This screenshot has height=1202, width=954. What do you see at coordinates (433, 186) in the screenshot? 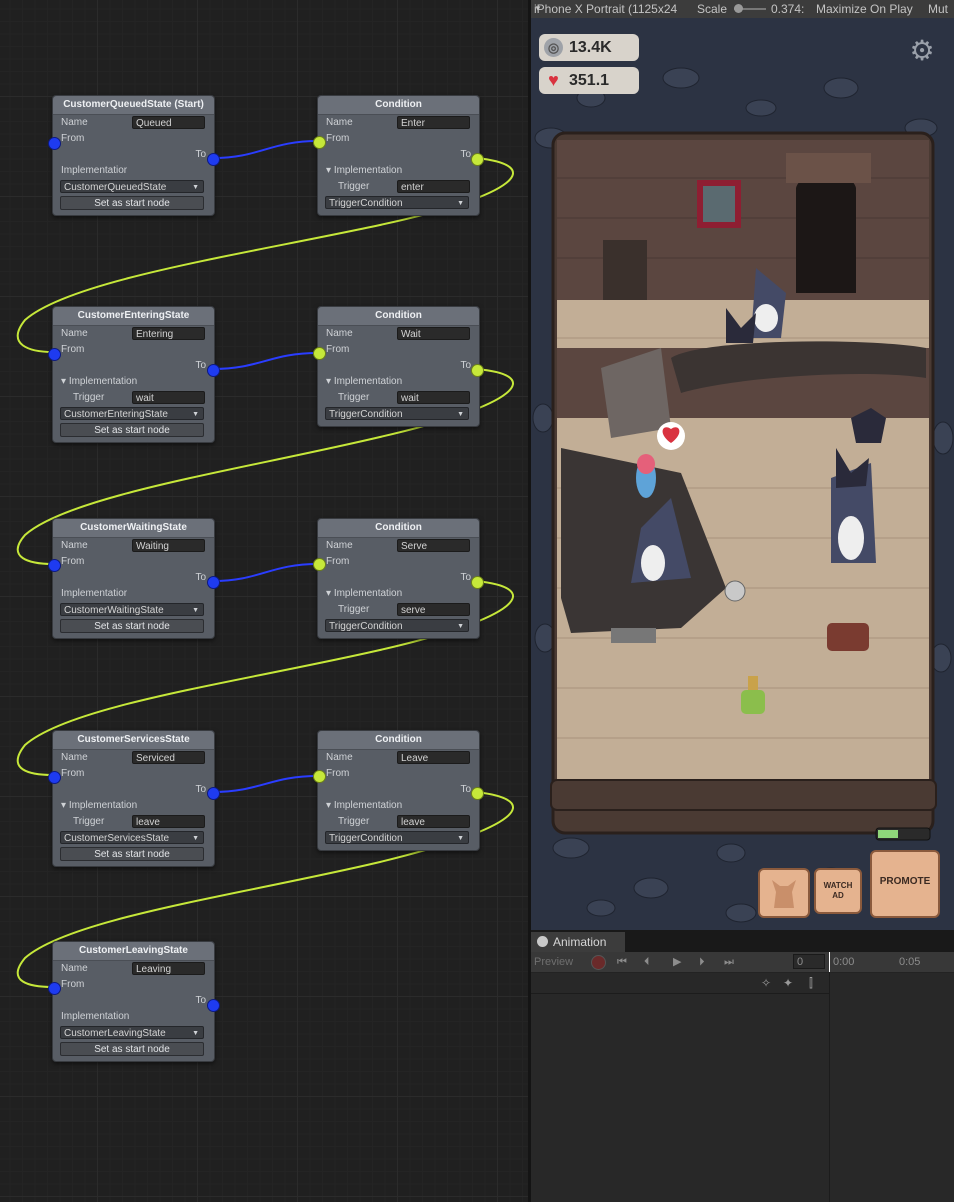
I see `trigger-field: enter` at bounding box center [433, 186].